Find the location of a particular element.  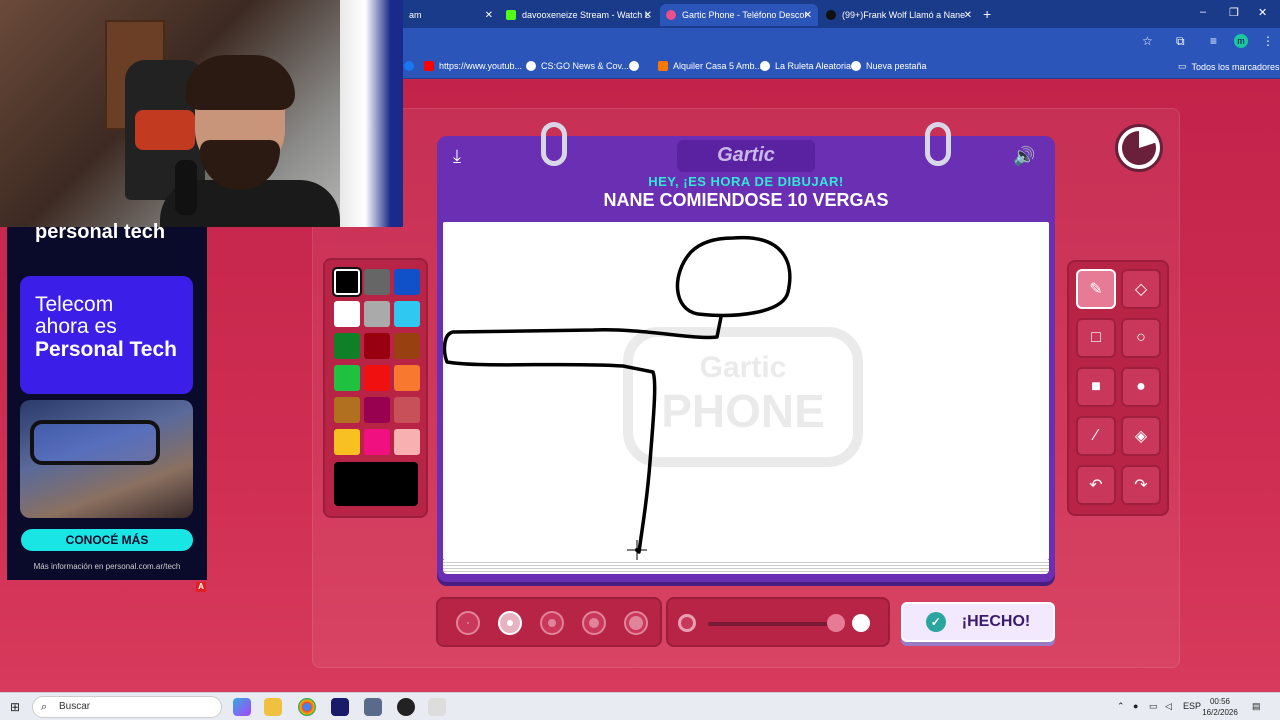

redo-tool-button: ↷ is located at coordinates (1141, 485).